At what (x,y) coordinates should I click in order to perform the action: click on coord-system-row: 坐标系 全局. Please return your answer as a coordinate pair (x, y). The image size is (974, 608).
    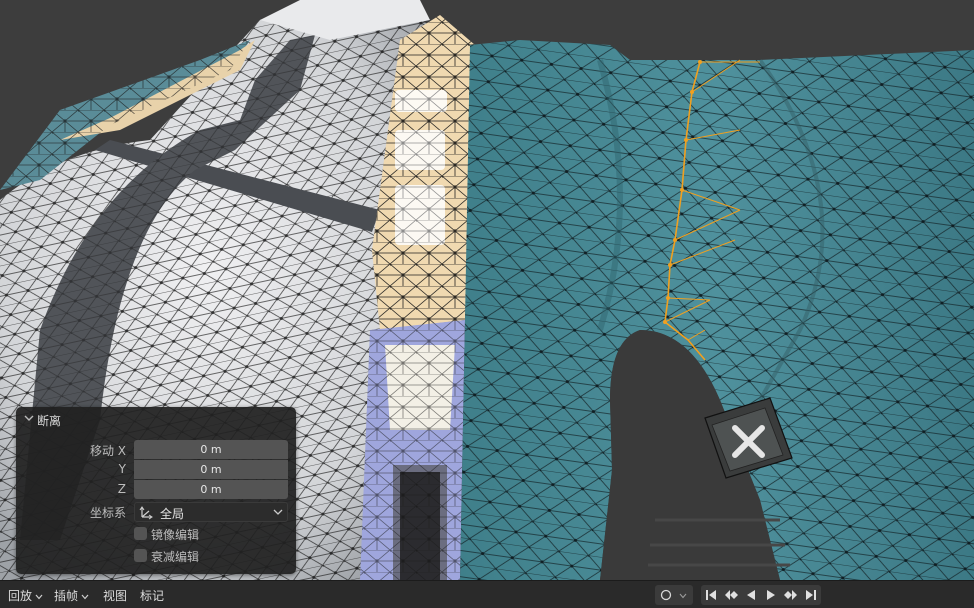
    Looking at the image, I should click on (156, 512).